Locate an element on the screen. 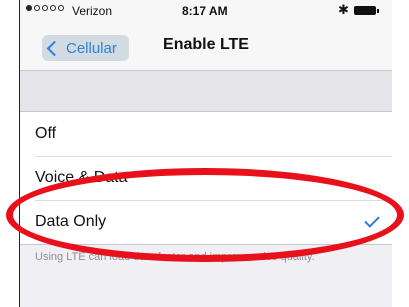  section-header is located at coordinates (206, 91).